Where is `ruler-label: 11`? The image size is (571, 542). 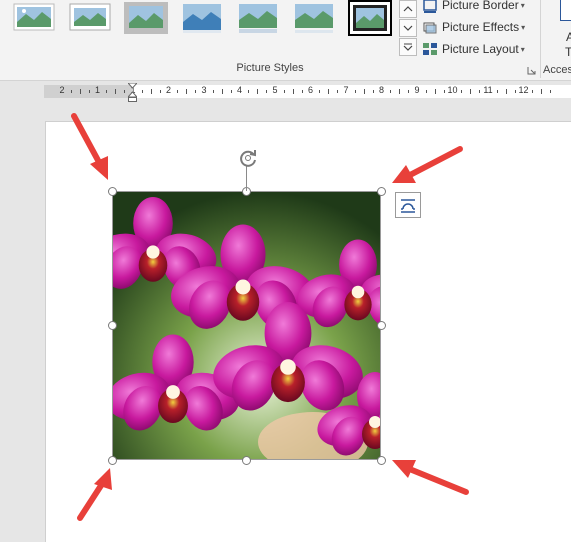
ruler-label: 11 is located at coordinates (488, 90).